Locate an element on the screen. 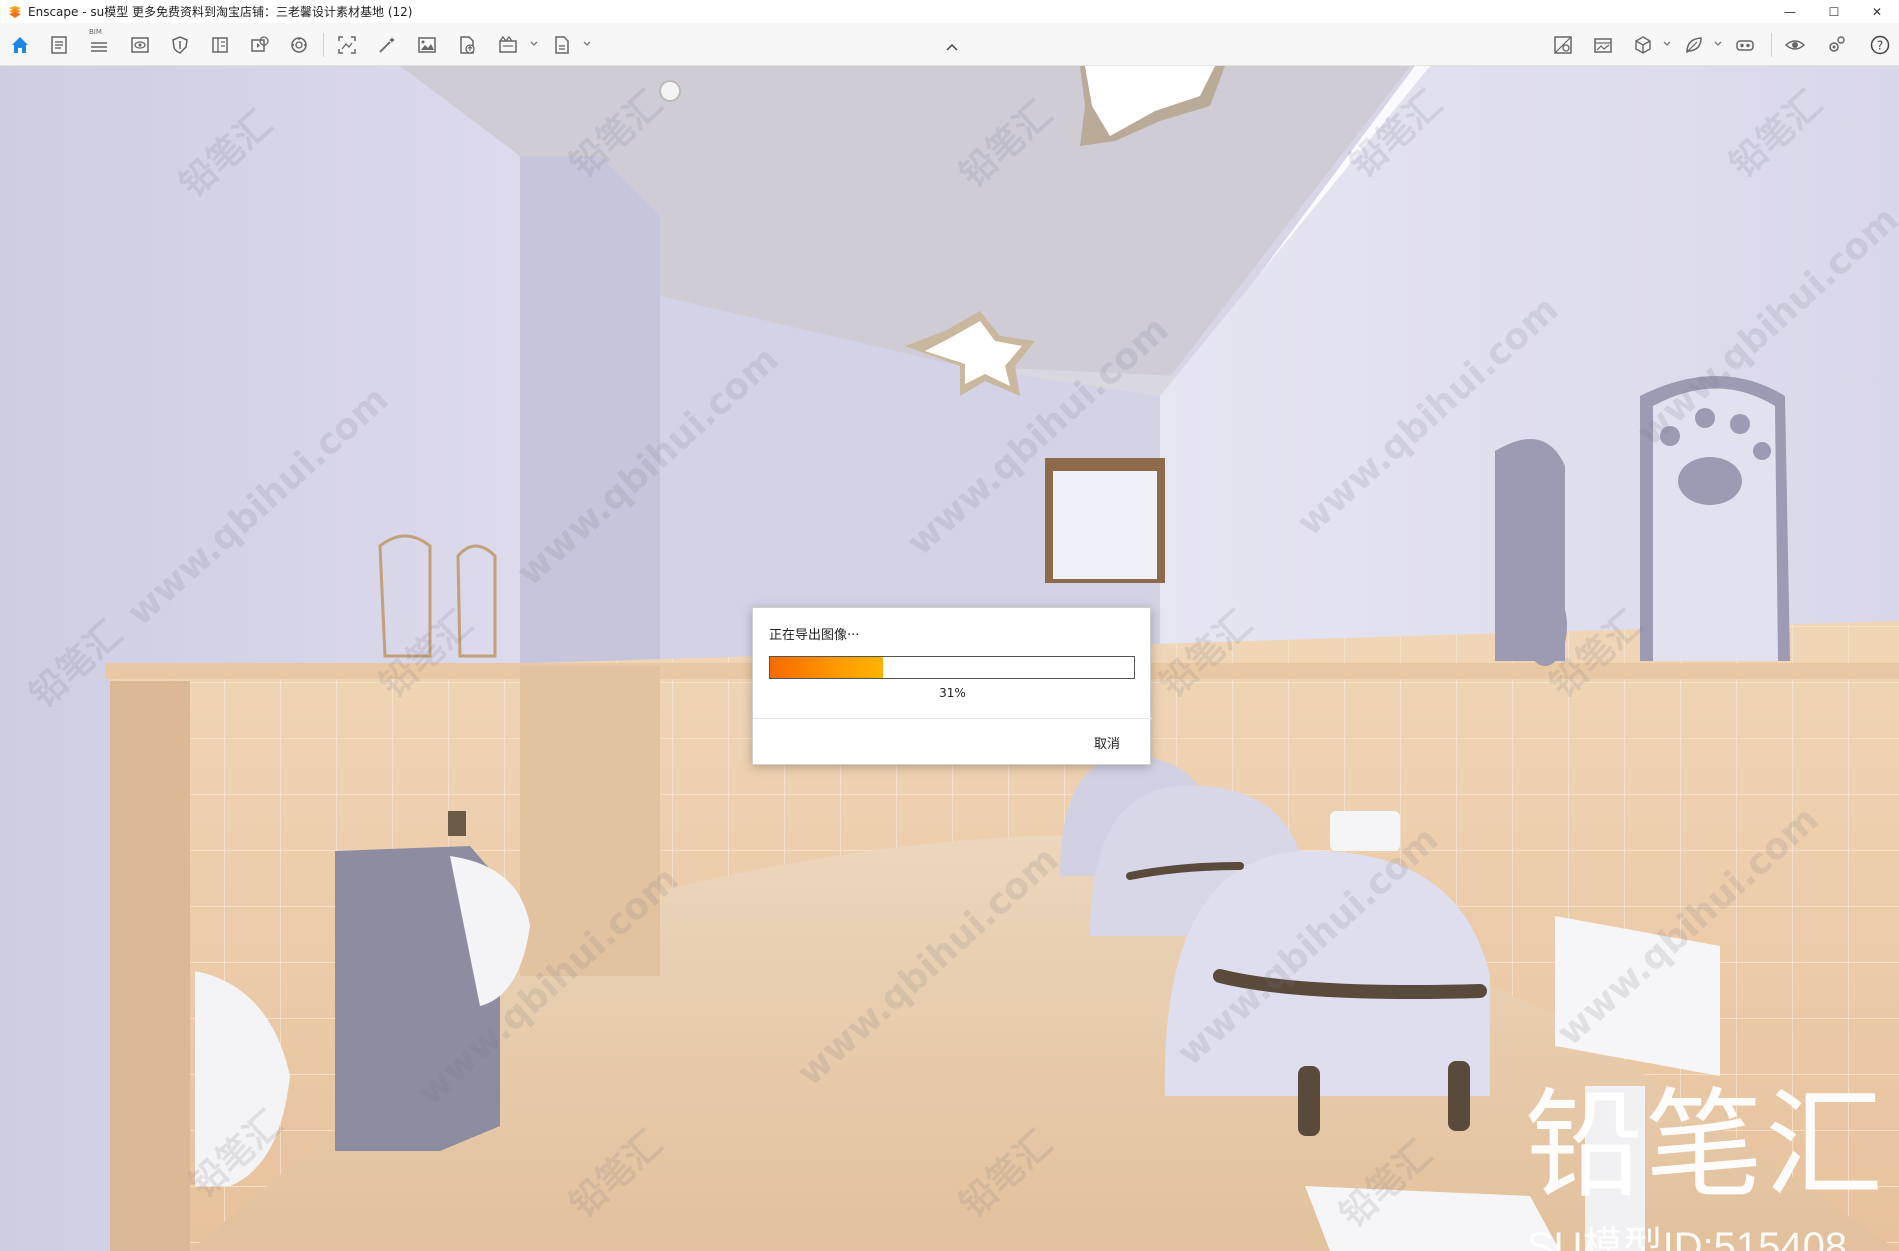 The width and height of the screenshot is (1899, 1251). maximize-button: ☐ is located at coordinates (1834, 11).